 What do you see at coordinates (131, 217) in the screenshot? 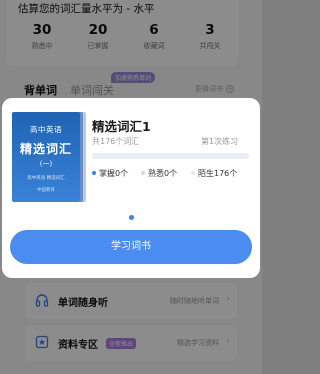
I see `pager-dot` at bounding box center [131, 217].